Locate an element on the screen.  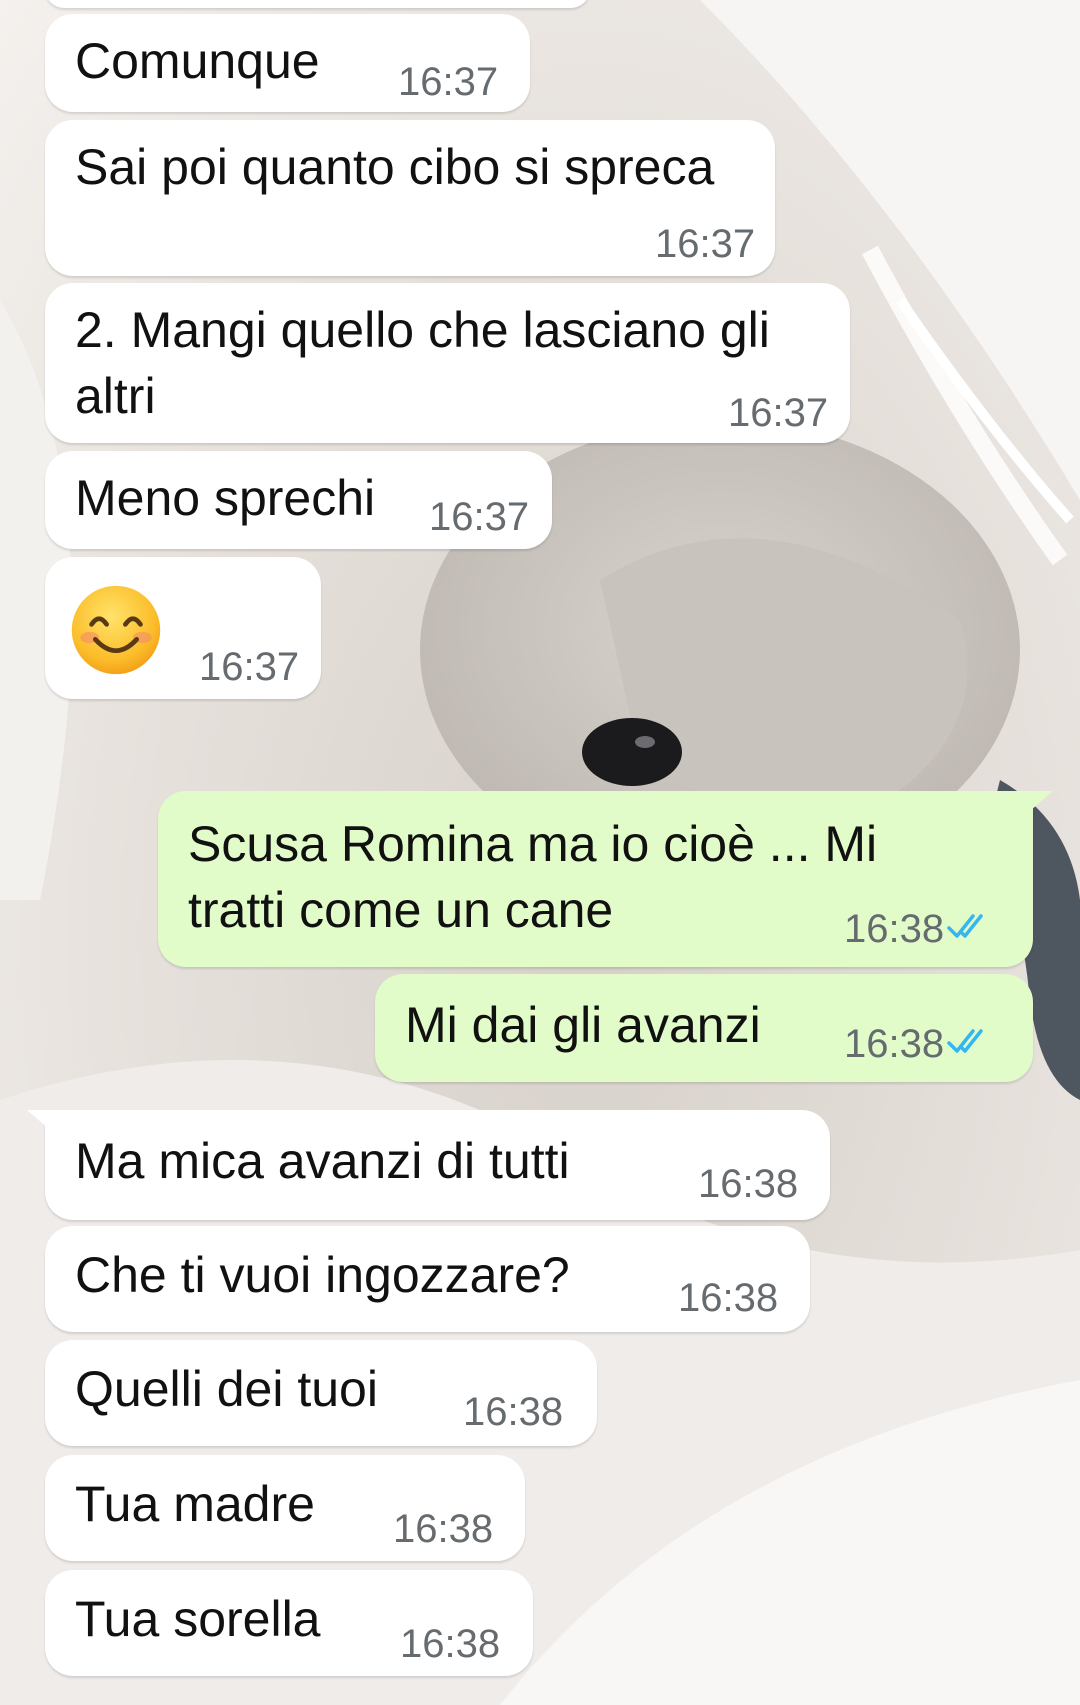
message-text: Sai poi quanto cibo si spreca is located at coordinates (395, 167).